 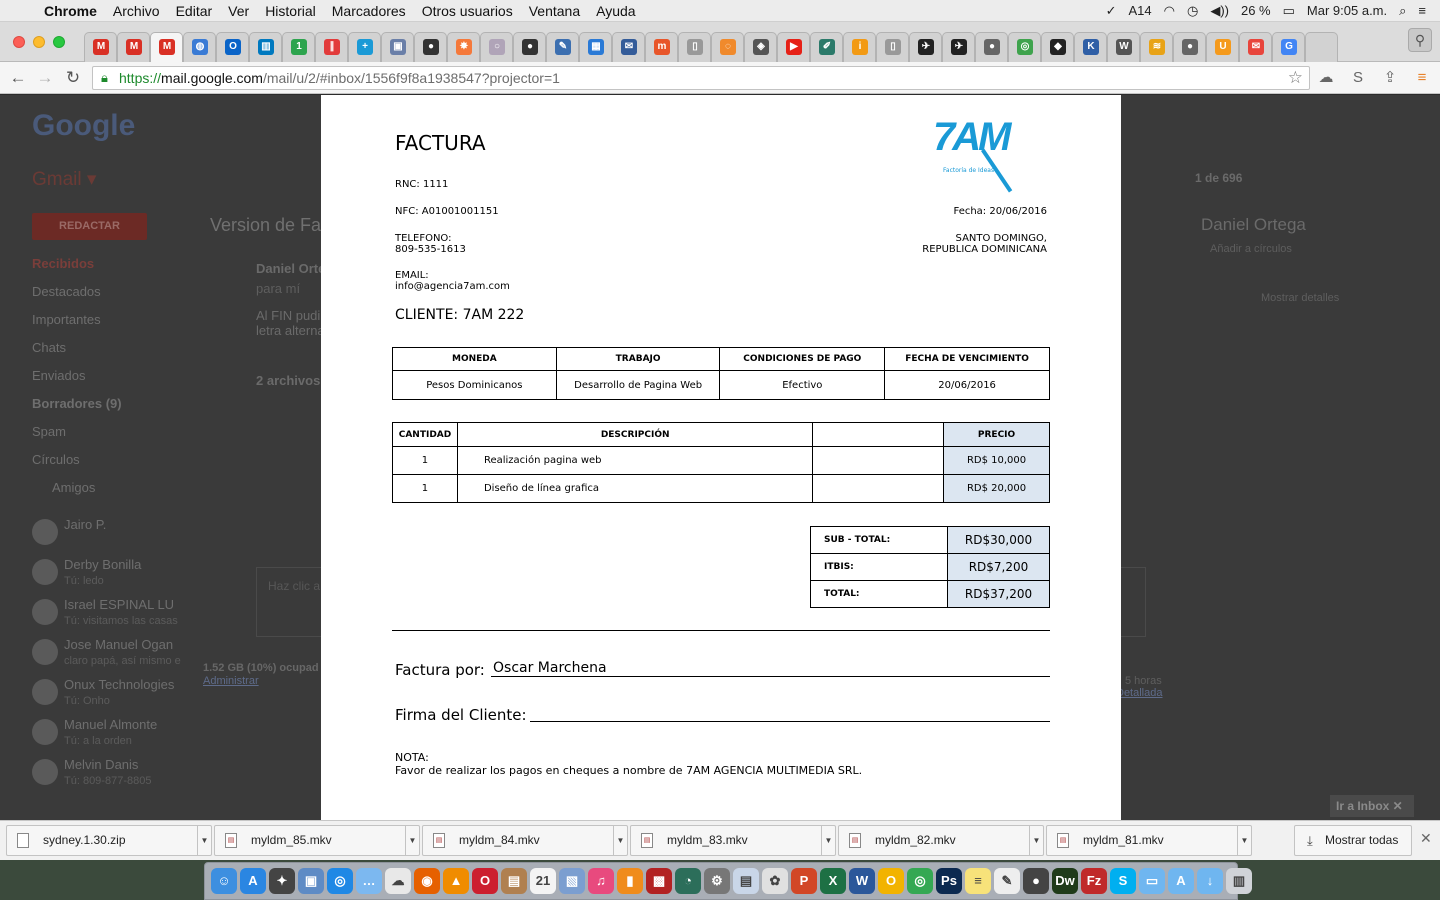 What do you see at coordinates (290, 11) in the screenshot?
I see `menu-historial: Historial` at bounding box center [290, 11].